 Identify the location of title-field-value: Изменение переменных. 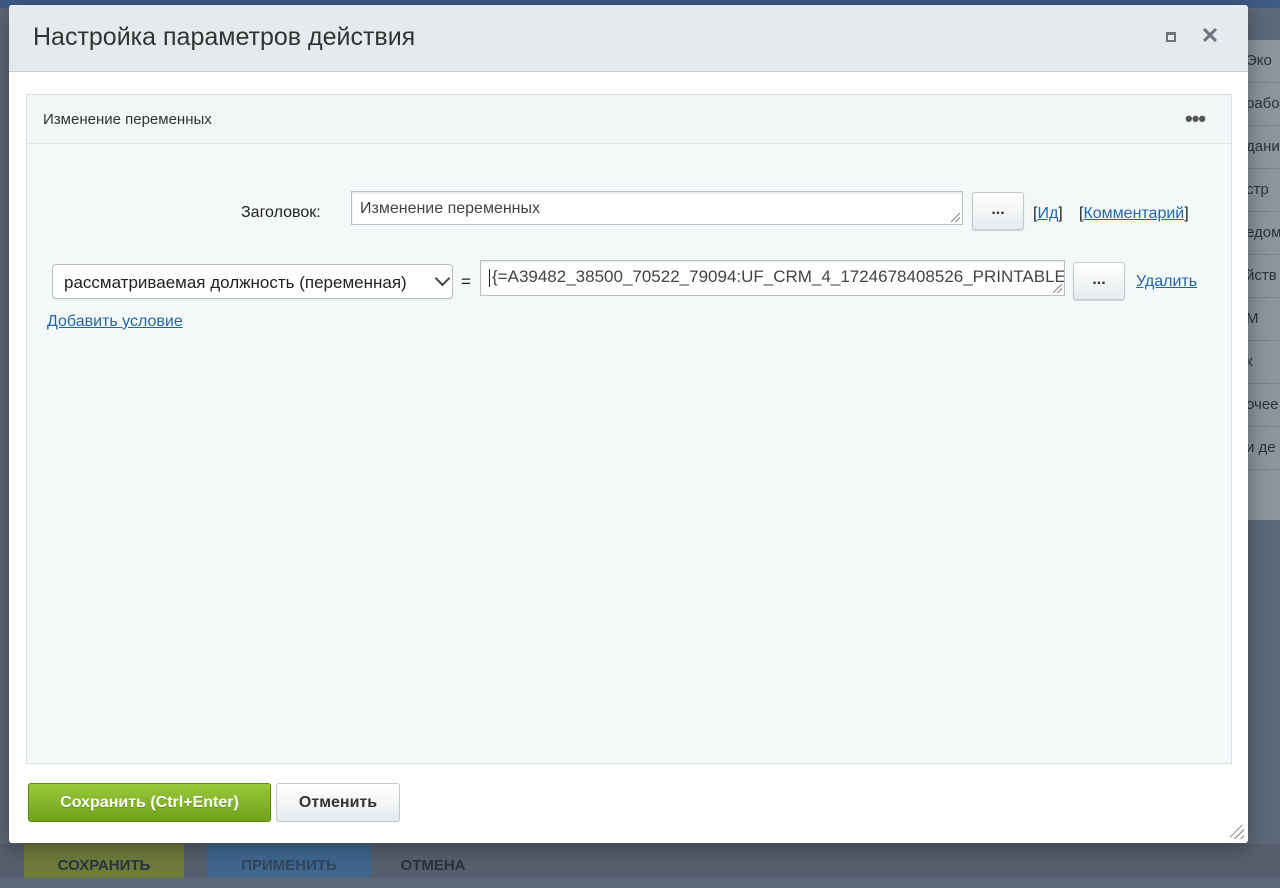
(450, 208).